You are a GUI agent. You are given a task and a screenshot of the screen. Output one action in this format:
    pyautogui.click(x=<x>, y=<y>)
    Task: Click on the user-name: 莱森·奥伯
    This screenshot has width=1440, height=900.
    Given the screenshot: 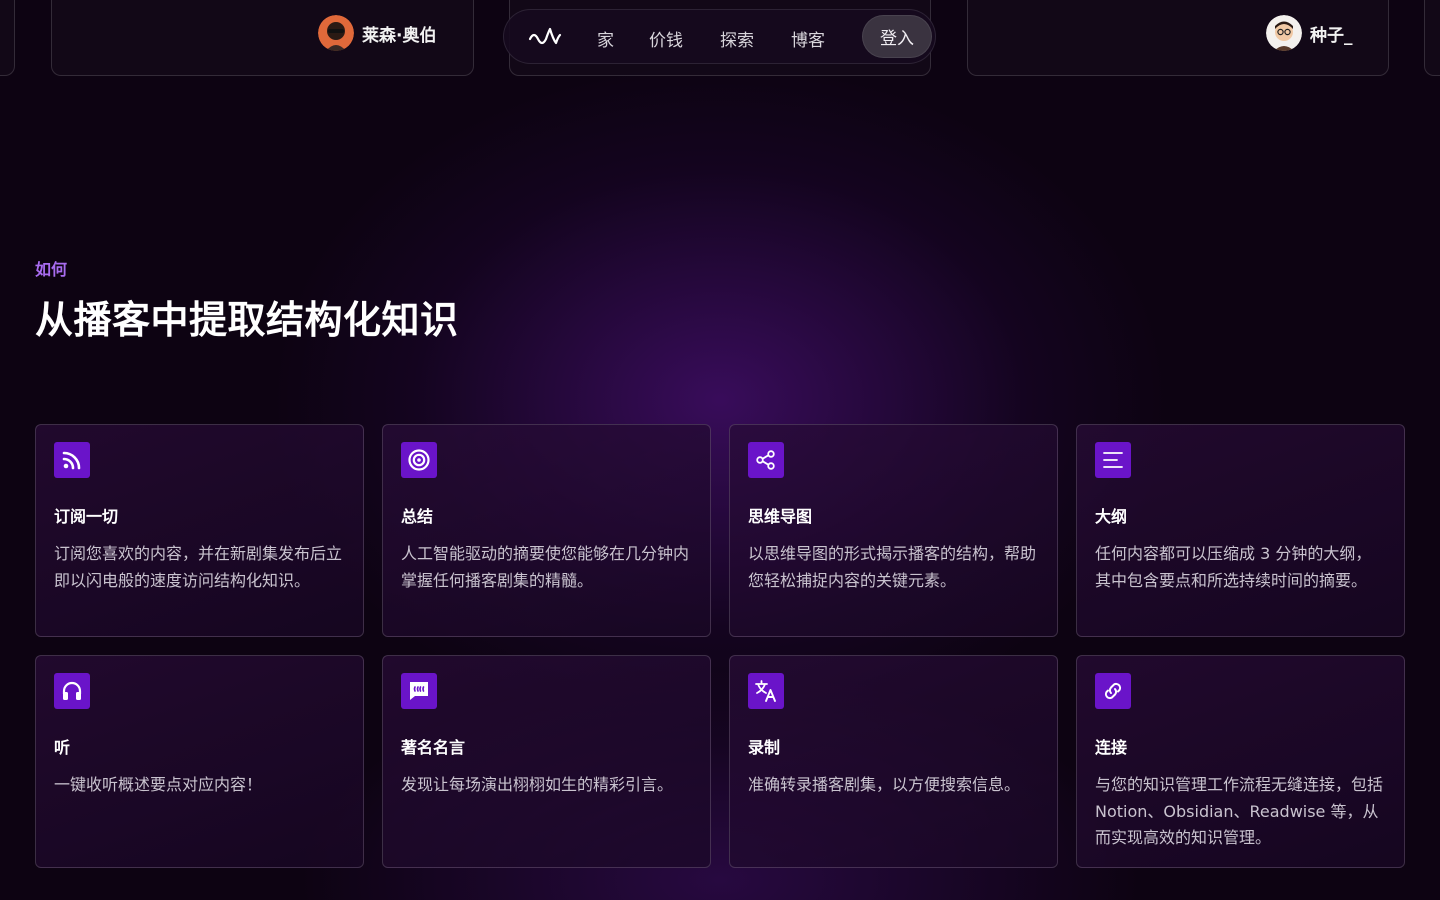 What is the action you would take?
    pyautogui.click(x=399, y=35)
    